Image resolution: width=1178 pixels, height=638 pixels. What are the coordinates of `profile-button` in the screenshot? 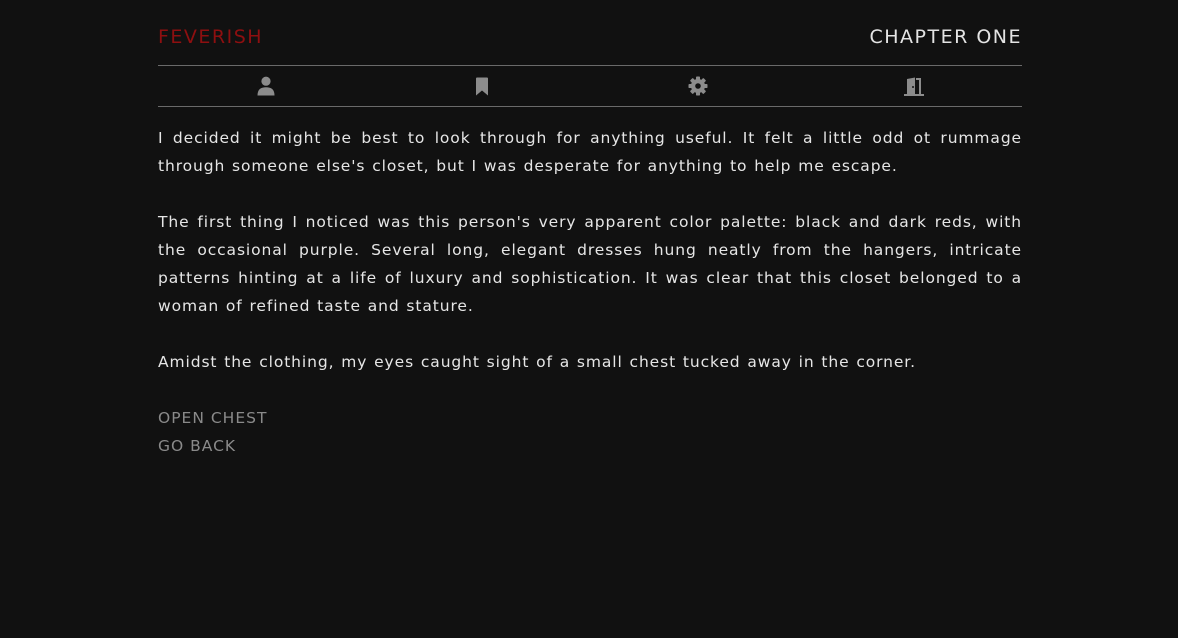 It's located at (266, 86).